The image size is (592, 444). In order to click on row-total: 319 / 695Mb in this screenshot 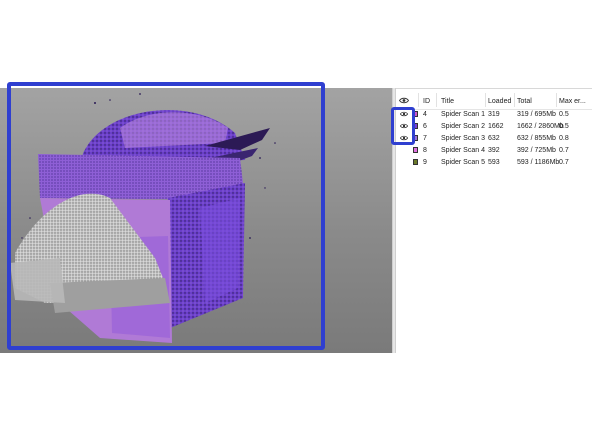, I will do `click(536, 114)`.